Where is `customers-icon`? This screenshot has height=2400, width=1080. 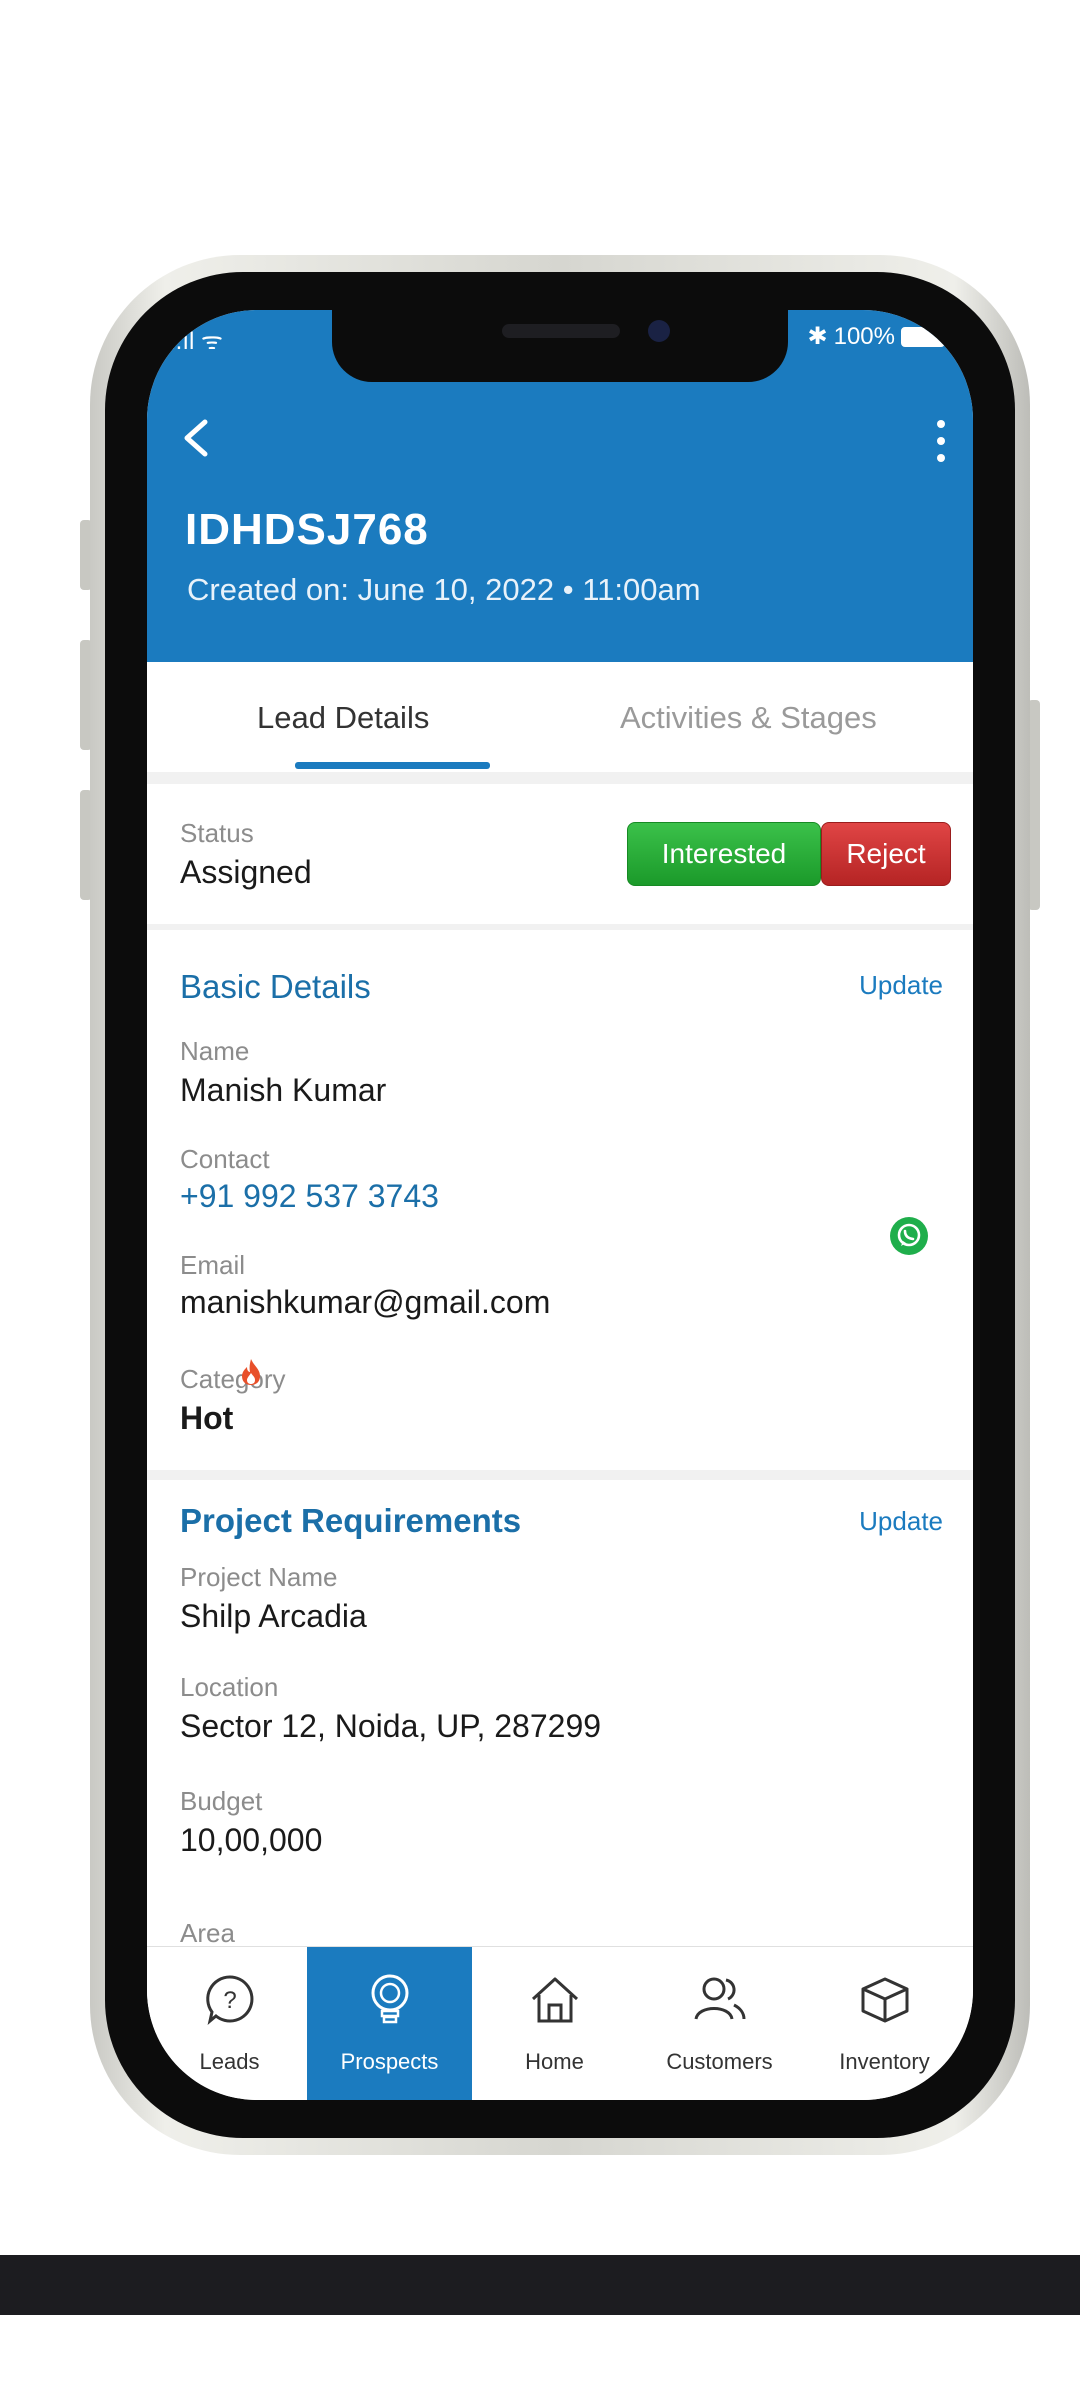
customers-icon is located at coordinates (719, 1998).